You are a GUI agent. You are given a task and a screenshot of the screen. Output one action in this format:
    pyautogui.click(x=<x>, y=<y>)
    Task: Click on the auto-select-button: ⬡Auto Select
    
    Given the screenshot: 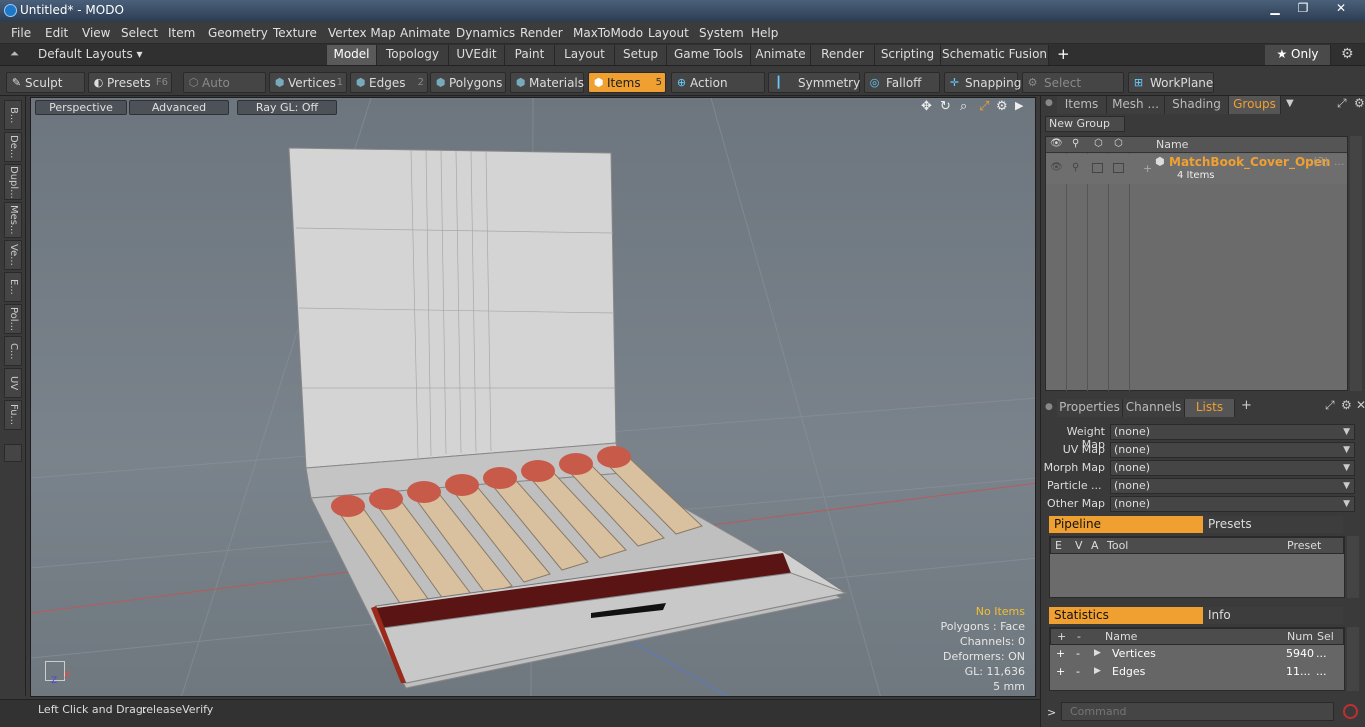 What is the action you would take?
    pyautogui.click(x=224, y=91)
    